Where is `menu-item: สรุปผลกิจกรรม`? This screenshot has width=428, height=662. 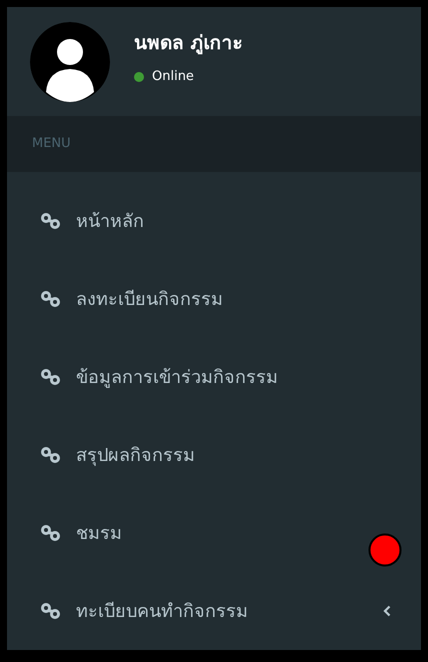 menu-item: สรุปผลกิจกรรม is located at coordinates (214, 455).